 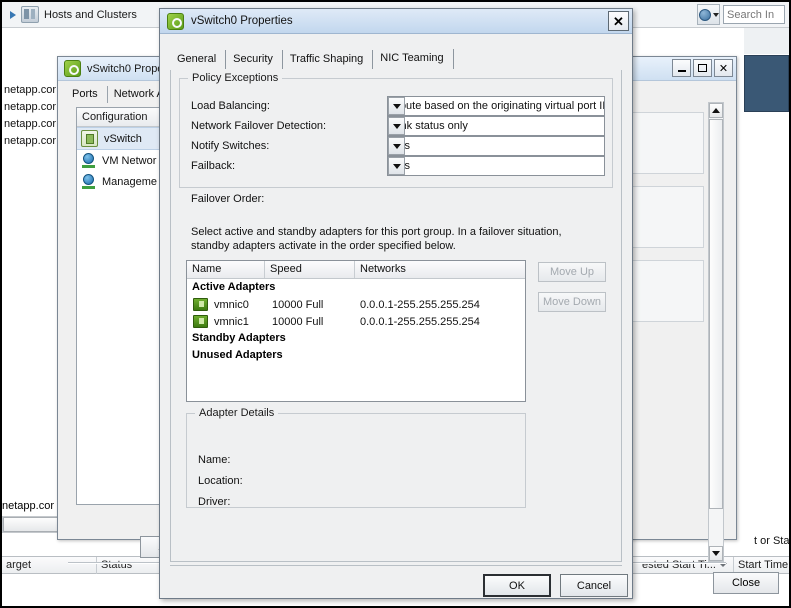 I want to click on breadcrumb: Hosts and Clusters, so click(x=73, y=14).